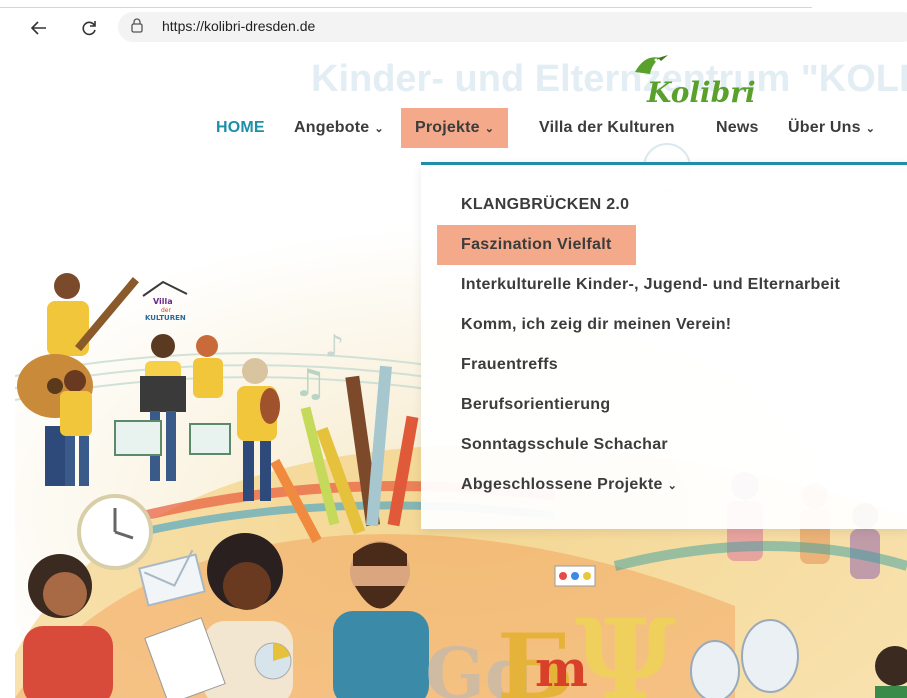 Image resolution: width=907 pixels, height=698 pixels. I want to click on dropdown-item-abgeschlossene-projekte: Abgeschlossene Projekte ⌄, so click(569, 485).